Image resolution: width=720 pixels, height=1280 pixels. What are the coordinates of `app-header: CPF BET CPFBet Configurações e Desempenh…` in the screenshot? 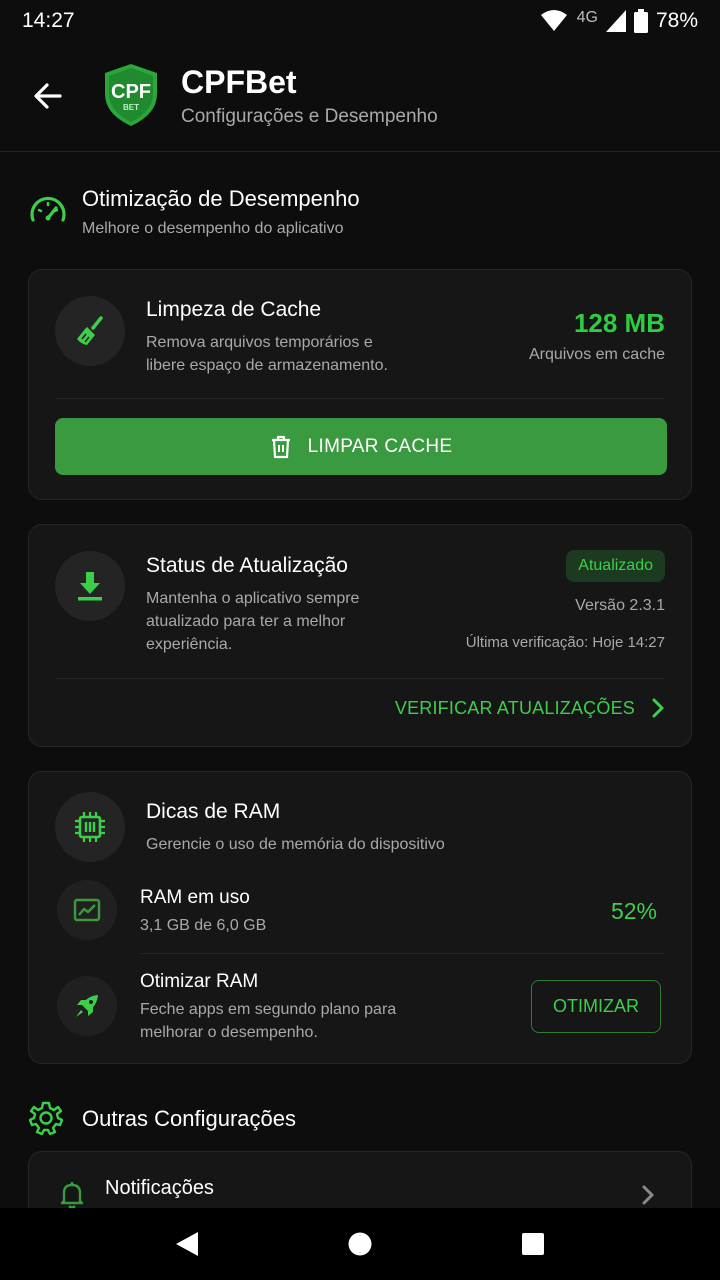 It's located at (360, 97).